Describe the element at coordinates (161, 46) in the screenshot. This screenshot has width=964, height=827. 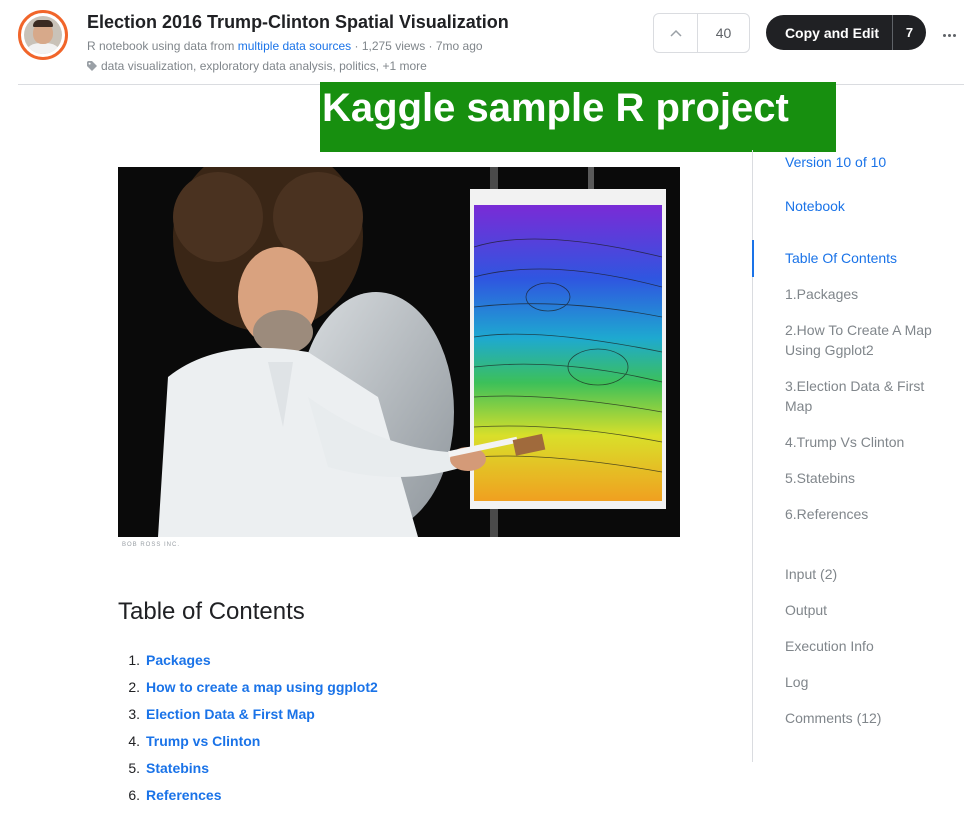
I see `meta-prefix: R notebook using data from` at that location.